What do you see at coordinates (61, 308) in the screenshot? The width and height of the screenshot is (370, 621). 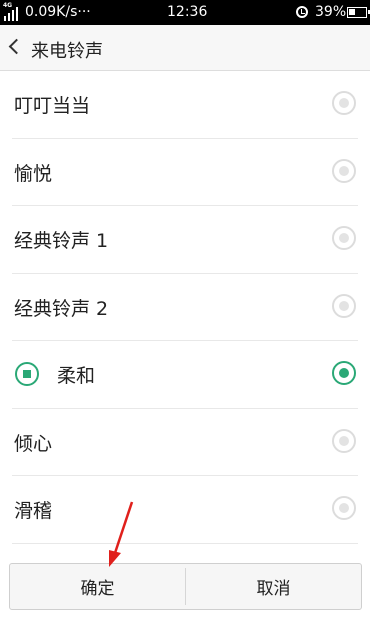 I see `ringtone-label: 经典铃声 2` at bounding box center [61, 308].